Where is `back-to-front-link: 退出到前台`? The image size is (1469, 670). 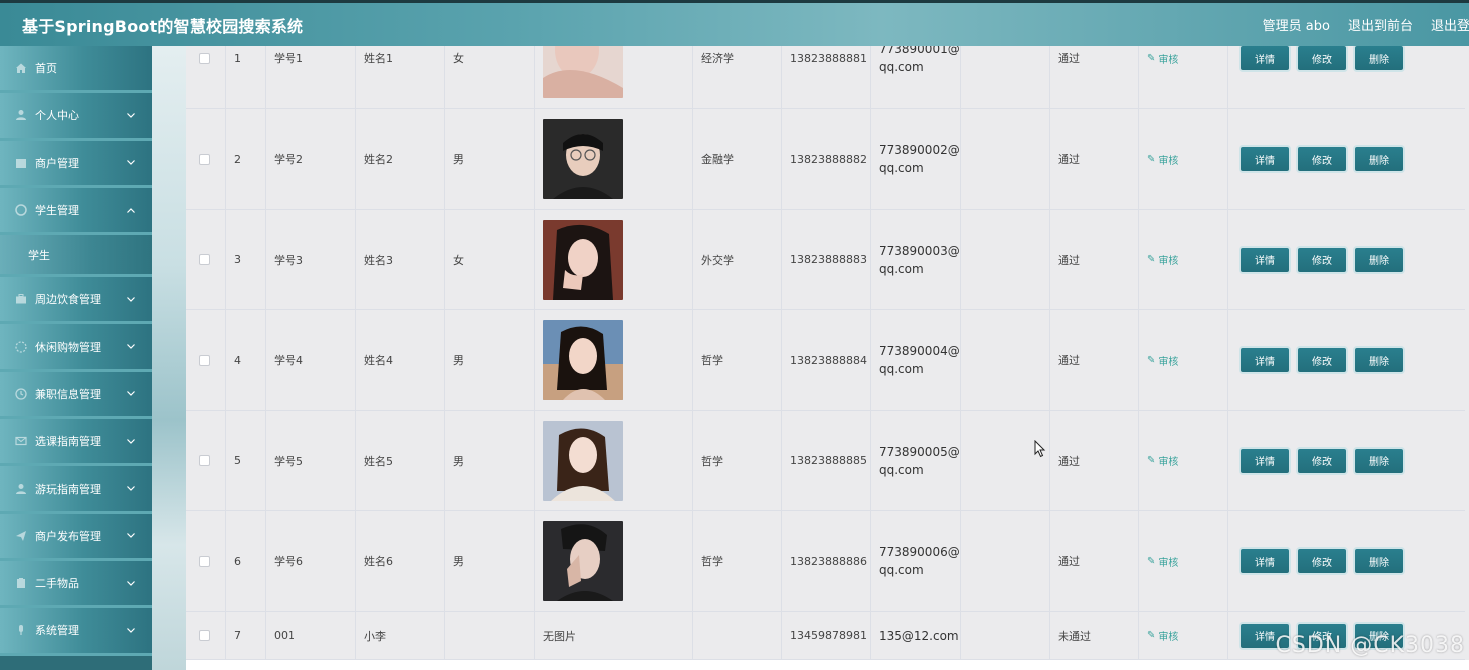 back-to-front-link: 退出到前台 is located at coordinates (1380, 24).